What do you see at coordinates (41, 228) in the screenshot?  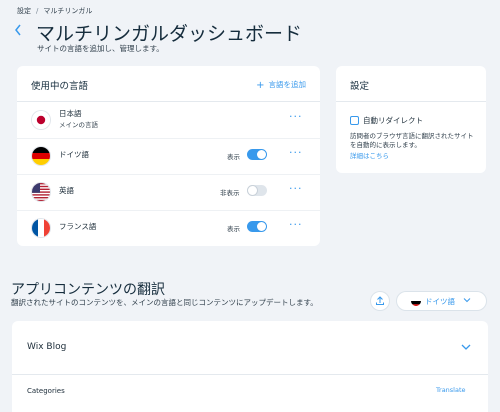 I see `france-flag-icon` at bounding box center [41, 228].